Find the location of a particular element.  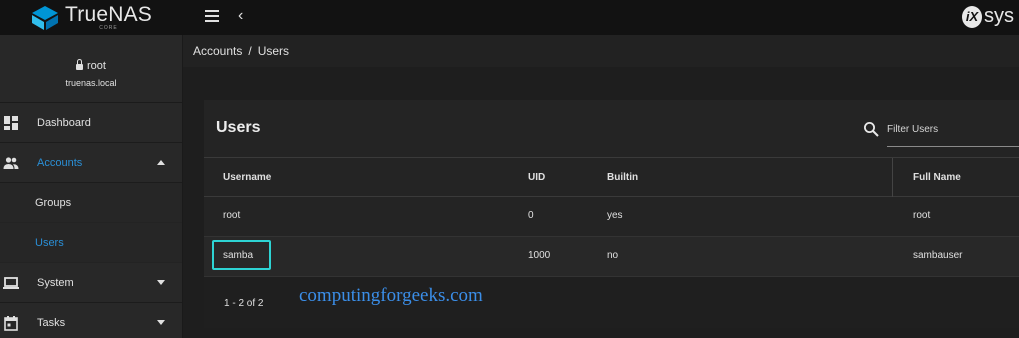

pagination-range: 1 - 2 of 2 is located at coordinates (244, 303).